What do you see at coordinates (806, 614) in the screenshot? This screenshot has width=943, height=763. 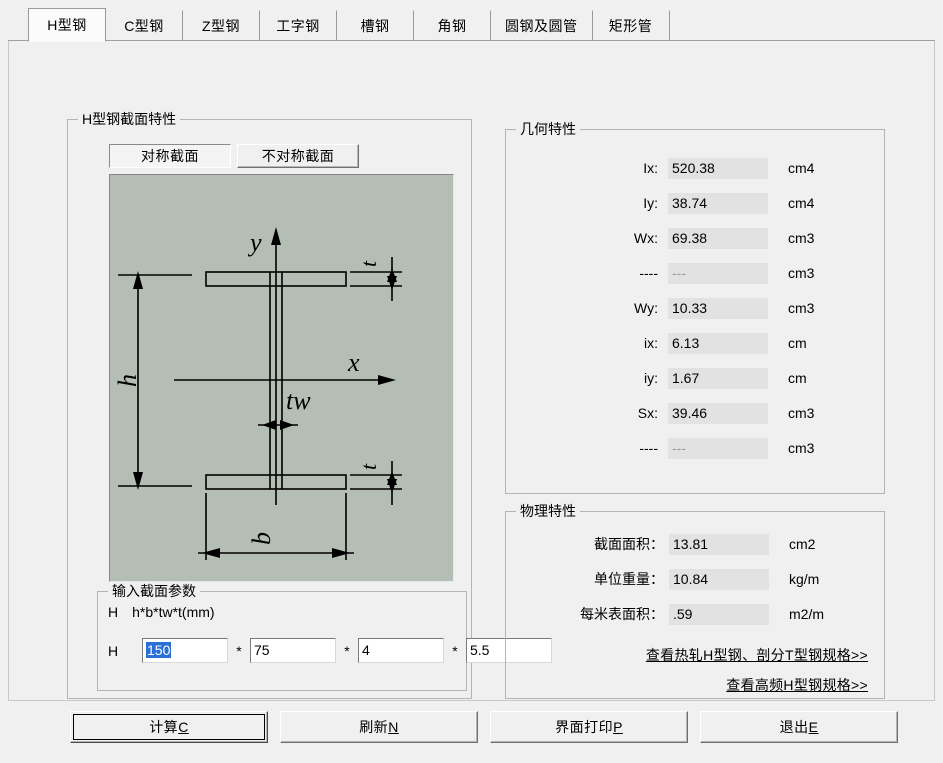 I see `physical-row-unit: m2/m` at bounding box center [806, 614].